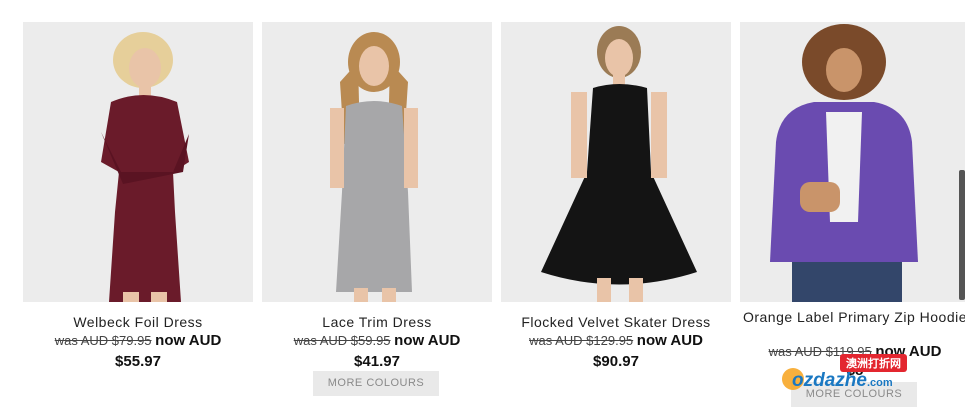  What do you see at coordinates (138, 322) in the screenshot?
I see `product-name: Welbeck Foil Dress` at bounding box center [138, 322].